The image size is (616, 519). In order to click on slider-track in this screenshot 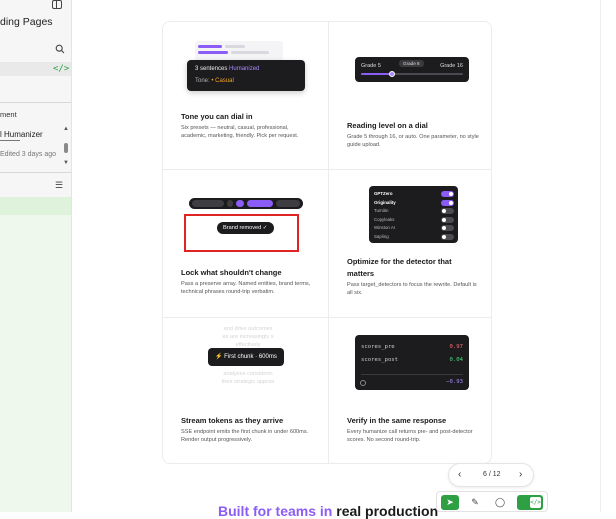, I will do `click(412, 74)`.